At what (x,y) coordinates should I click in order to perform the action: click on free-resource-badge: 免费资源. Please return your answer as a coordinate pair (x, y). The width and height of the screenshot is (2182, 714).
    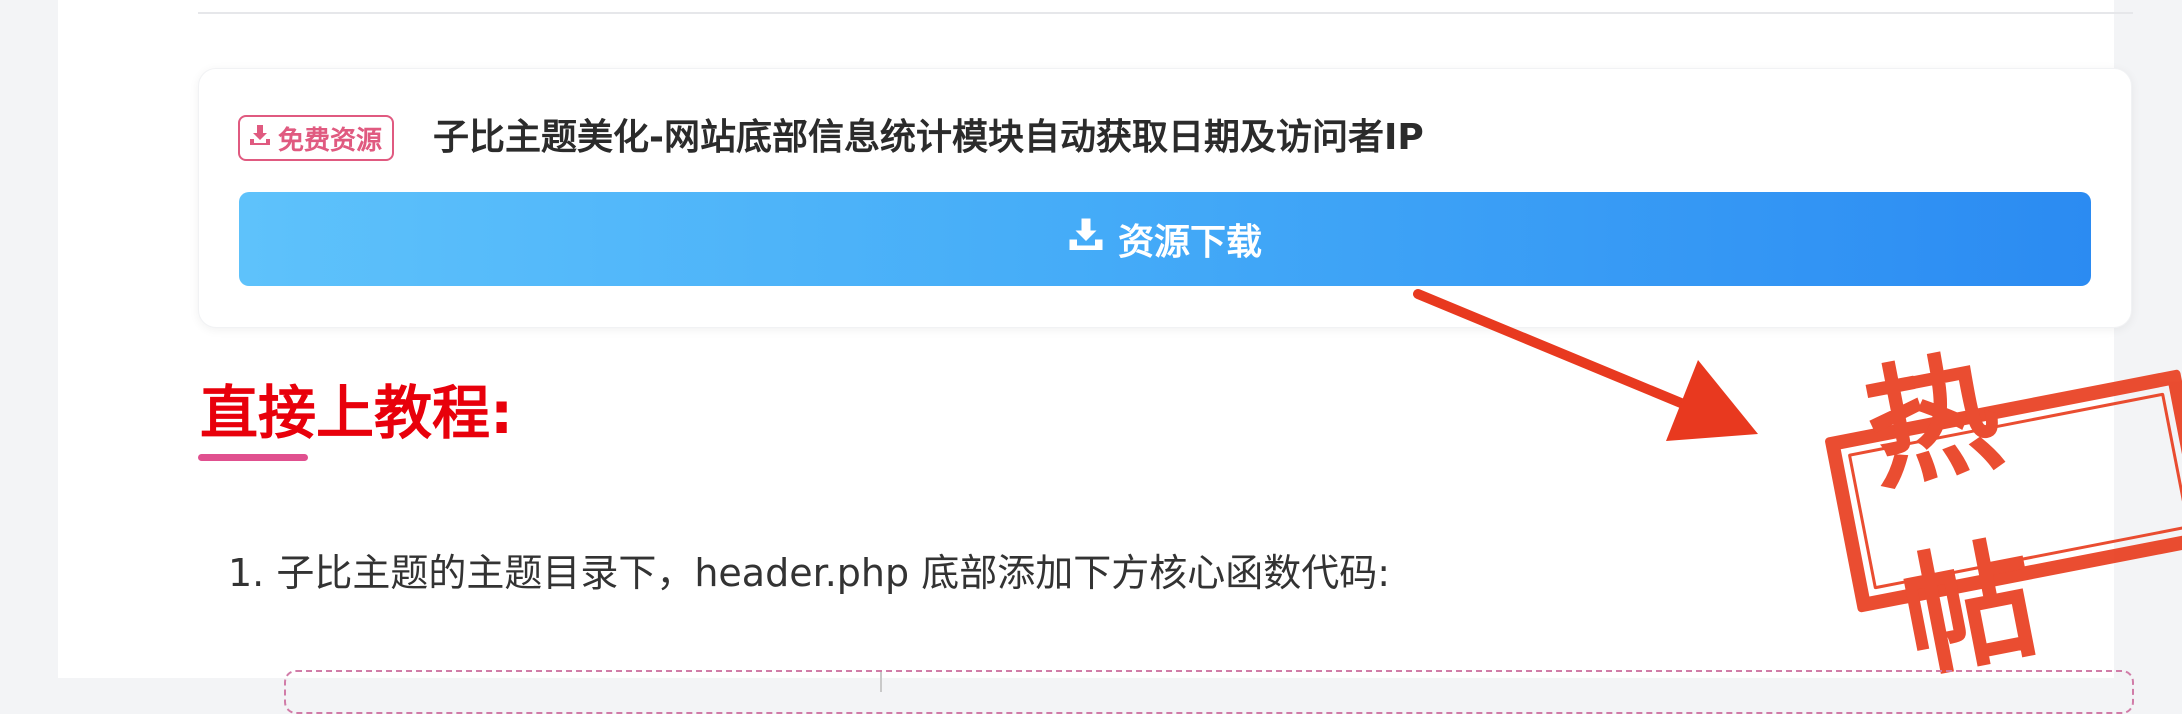
    Looking at the image, I should click on (316, 138).